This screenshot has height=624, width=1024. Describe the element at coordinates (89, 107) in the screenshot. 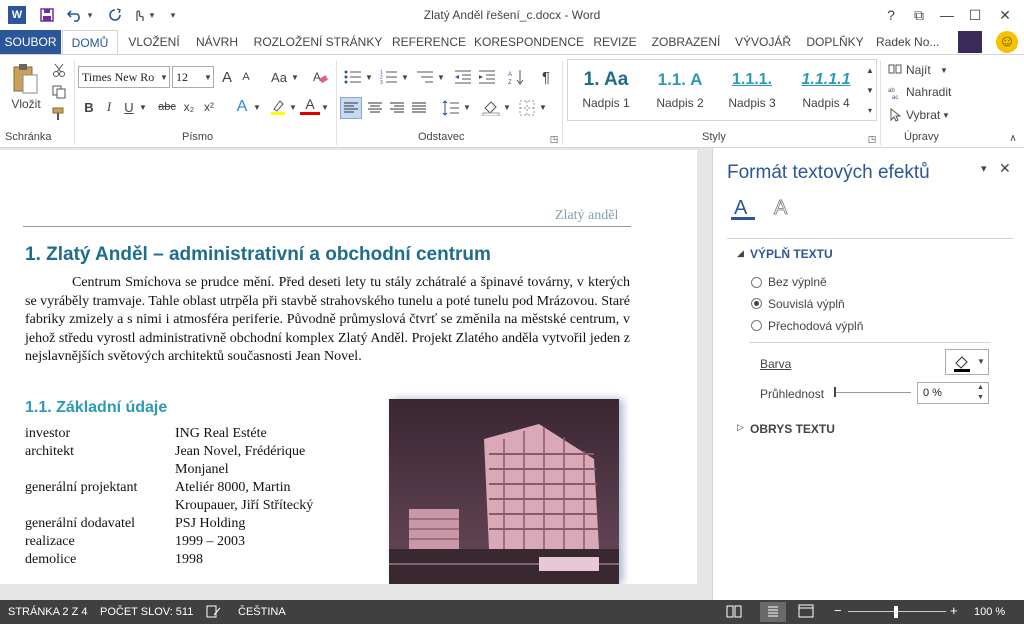

I see `bold-button: B` at that location.